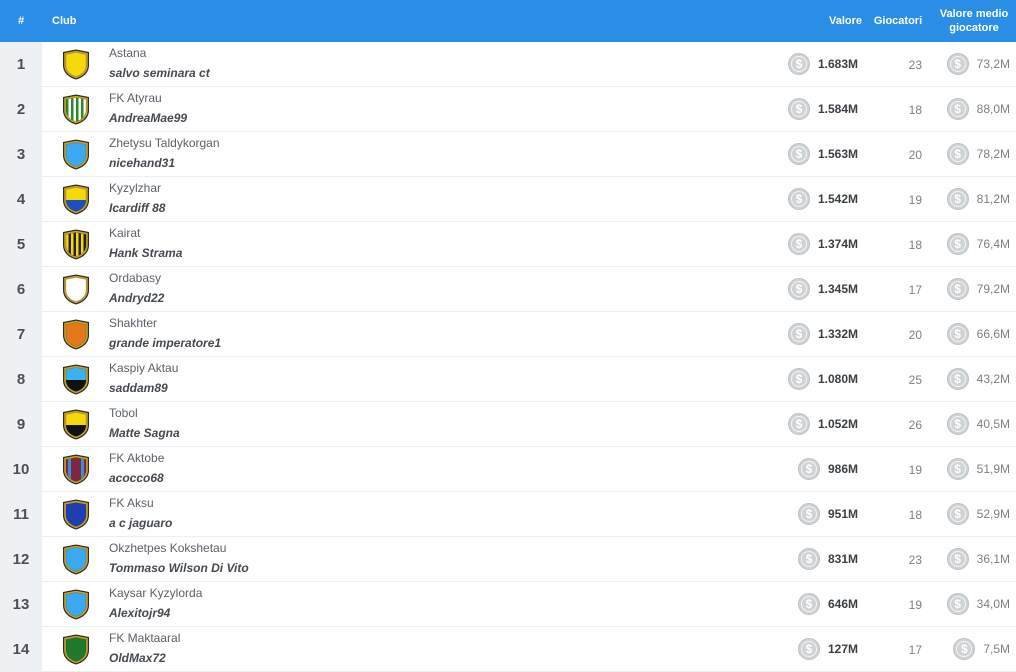  What do you see at coordinates (809, 244) in the screenshot?
I see `valore-cell: $ 1.374M` at bounding box center [809, 244].